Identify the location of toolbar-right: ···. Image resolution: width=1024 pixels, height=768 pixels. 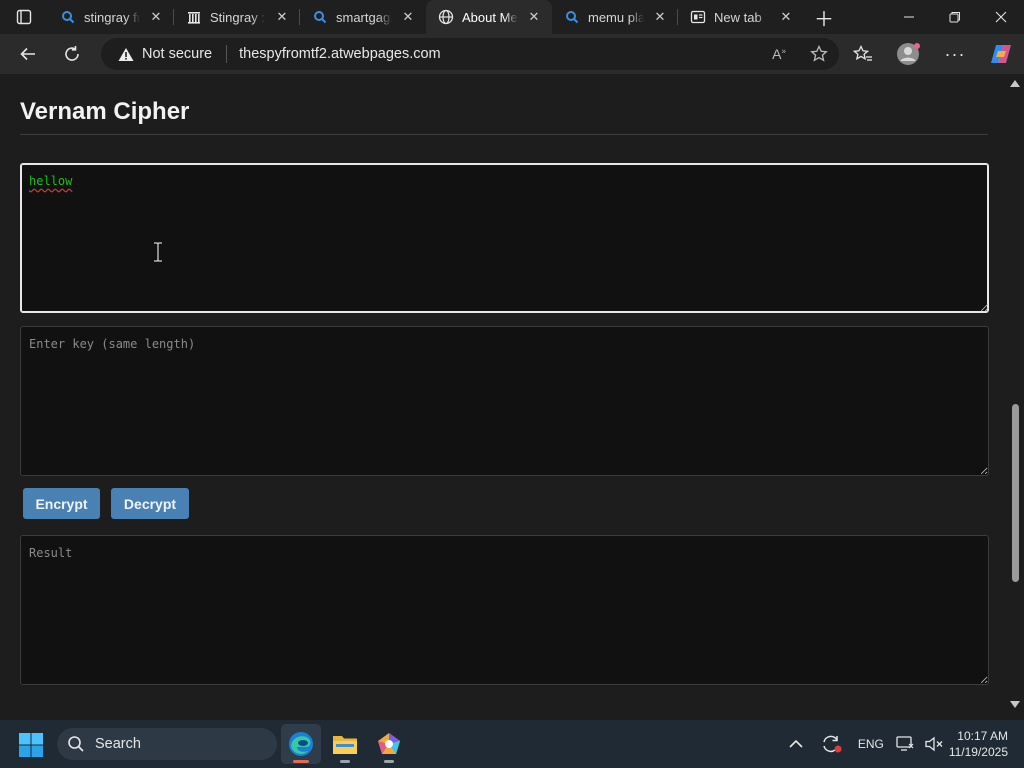
(932, 54).